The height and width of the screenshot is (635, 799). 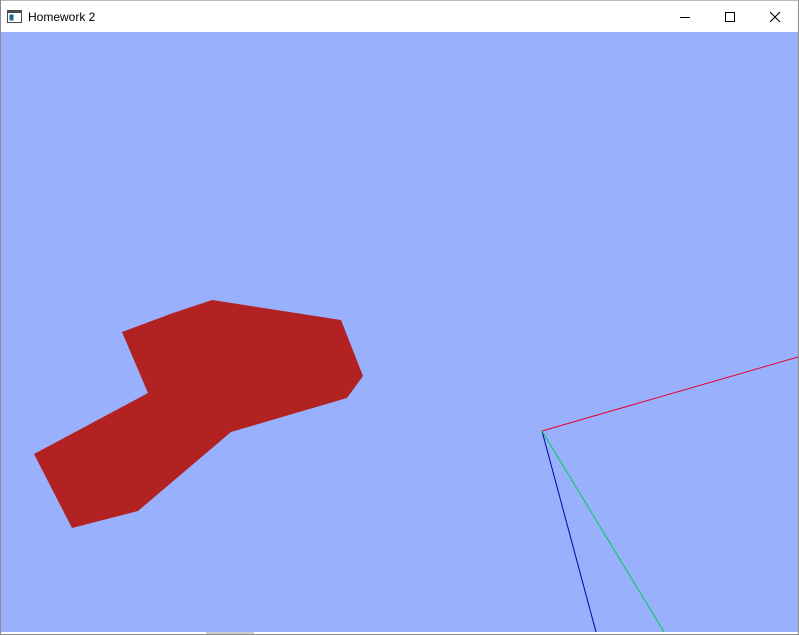 I want to click on close-button, so click(x=775, y=16).